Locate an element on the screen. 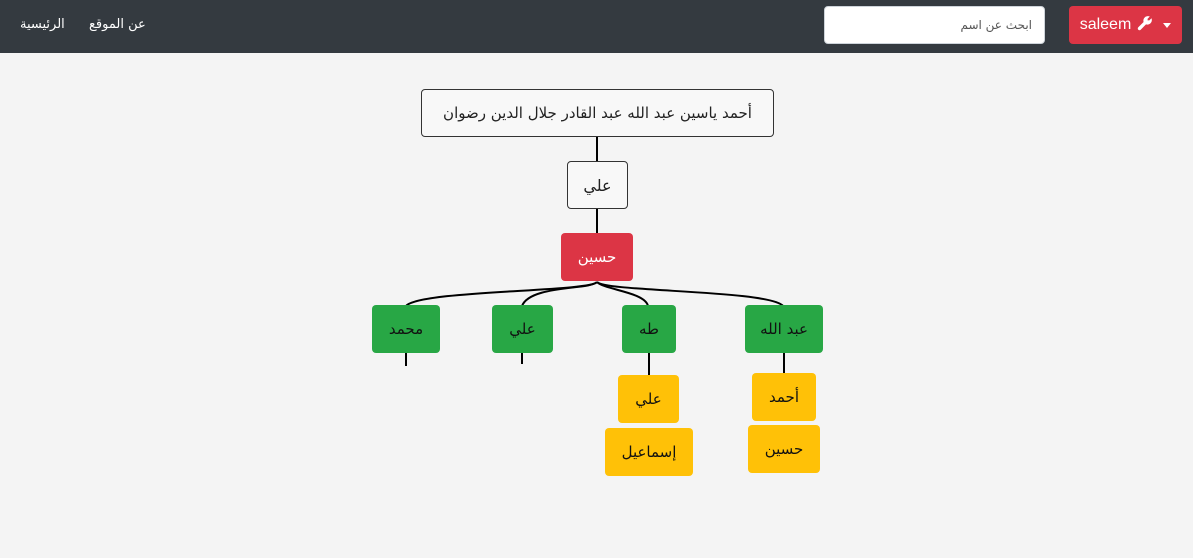 This screenshot has height=558, width=1193. tree-node-grandchild: علي is located at coordinates (648, 399).